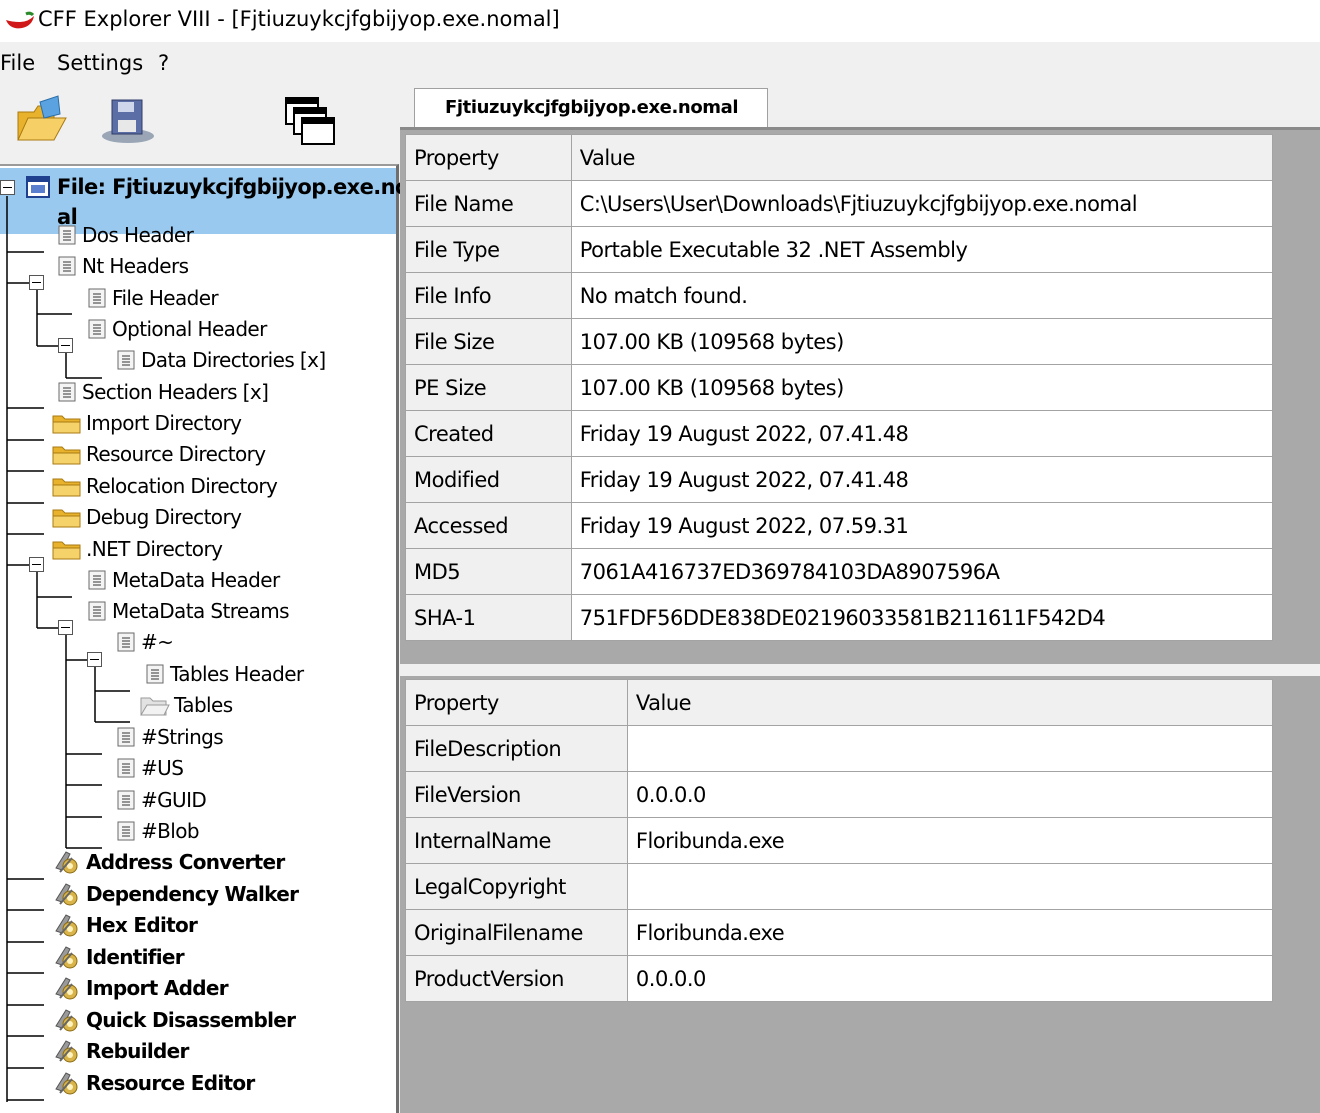 The width and height of the screenshot is (1320, 1113). What do you see at coordinates (488, 341) in the screenshot?
I see `property-cell: File Size` at bounding box center [488, 341].